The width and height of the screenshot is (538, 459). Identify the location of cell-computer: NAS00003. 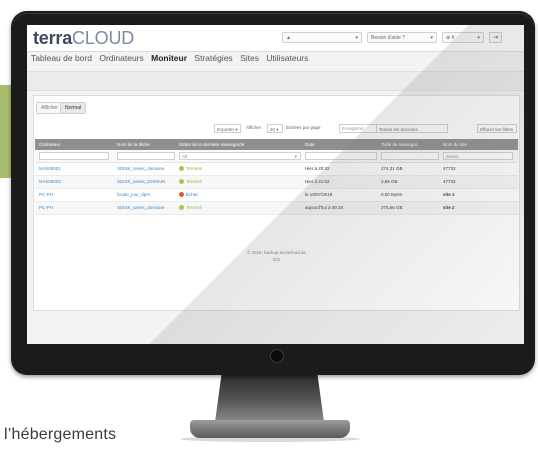
(50, 182).